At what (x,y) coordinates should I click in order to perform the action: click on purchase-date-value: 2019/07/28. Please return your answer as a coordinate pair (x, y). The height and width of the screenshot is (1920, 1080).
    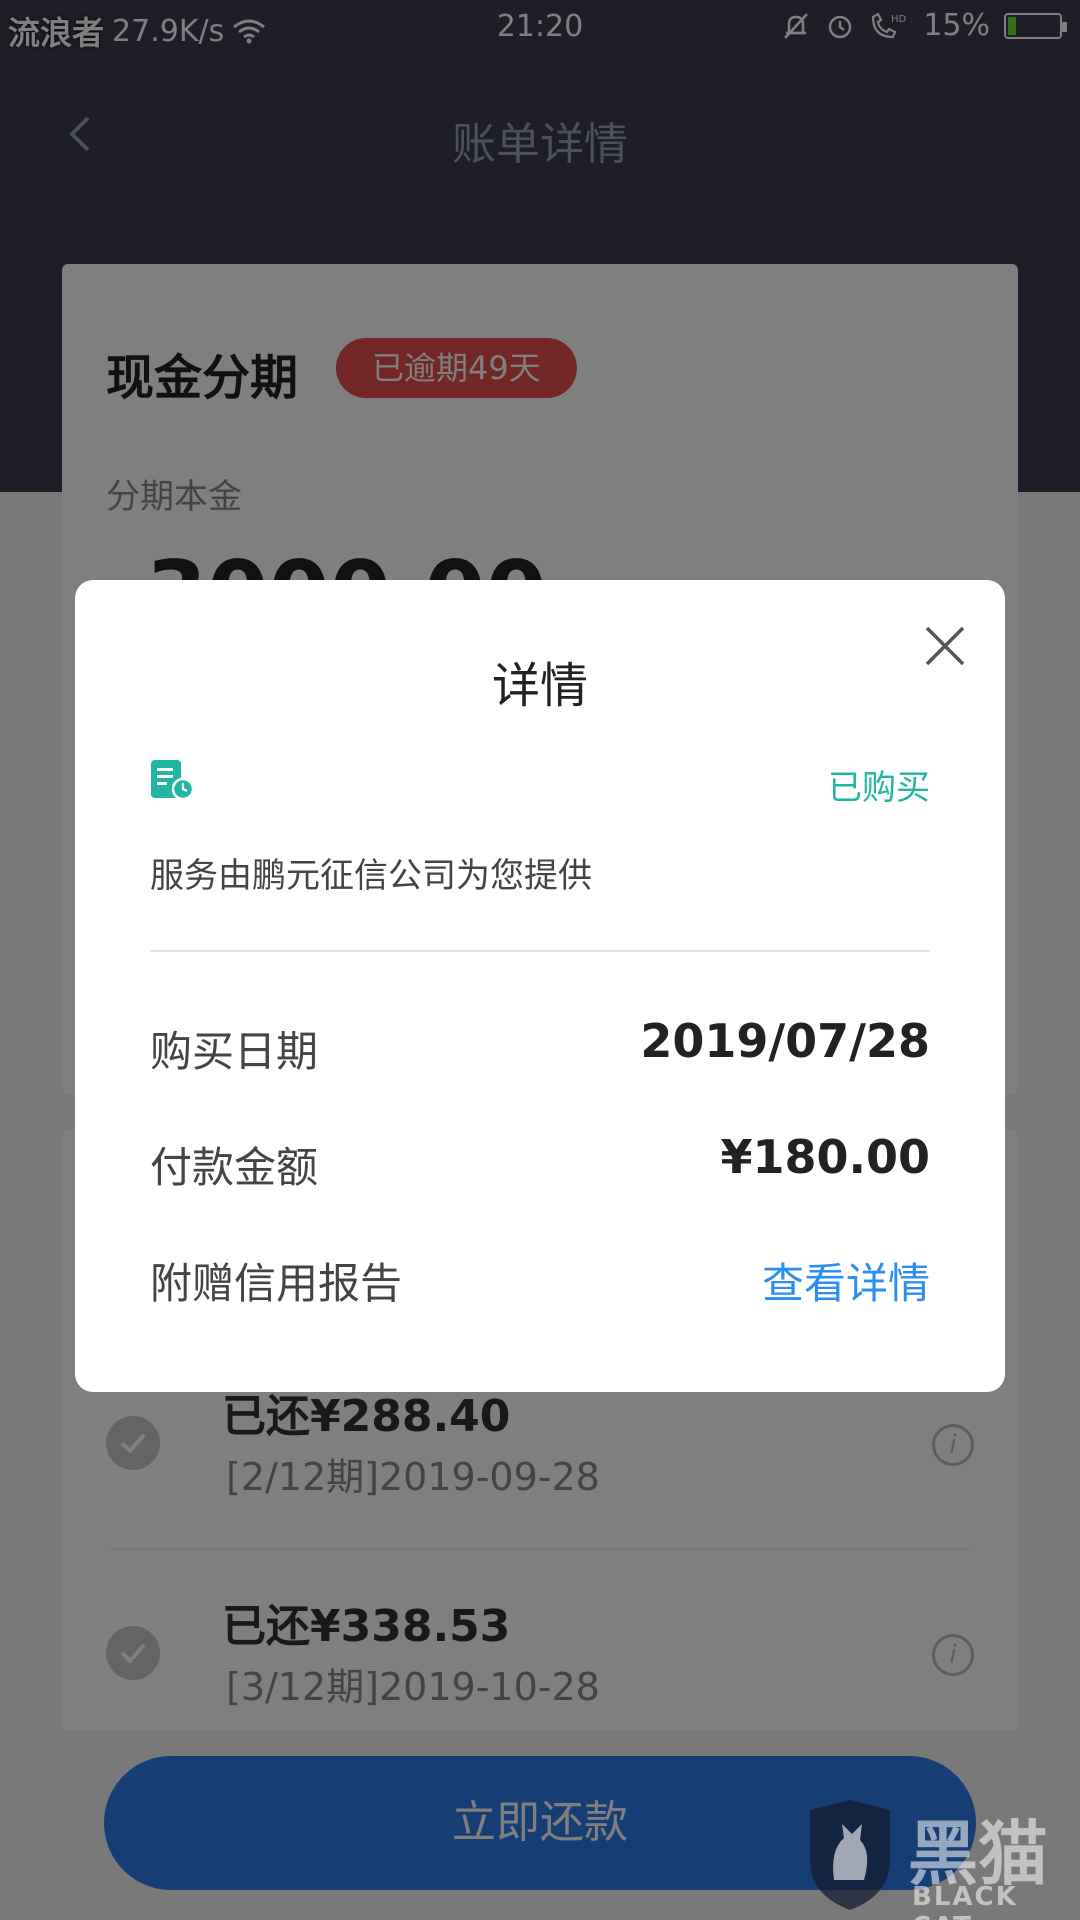
    Looking at the image, I should click on (785, 1041).